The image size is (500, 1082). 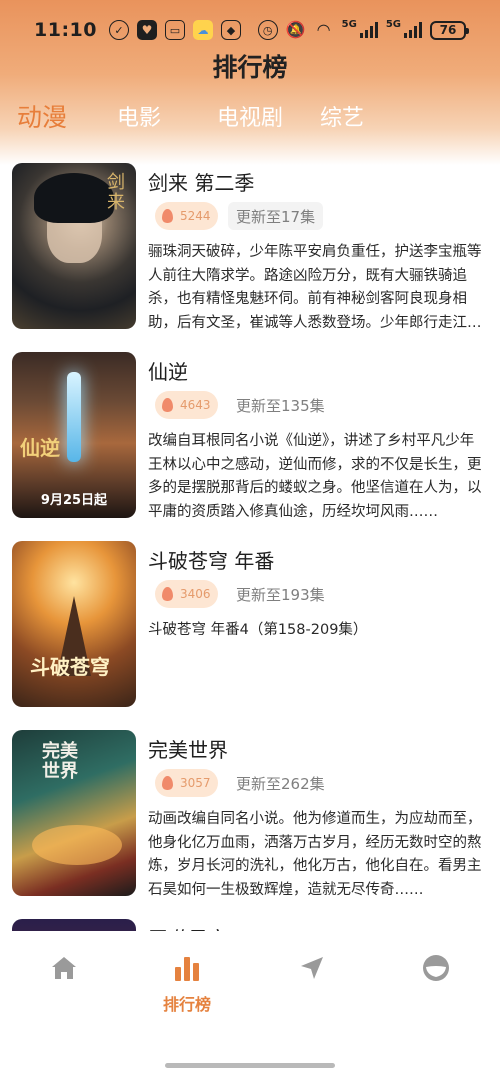 What do you see at coordinates (168, 372) in the screenshot?
I see `item-title: 仙逆` at bounding box center [168, 372].